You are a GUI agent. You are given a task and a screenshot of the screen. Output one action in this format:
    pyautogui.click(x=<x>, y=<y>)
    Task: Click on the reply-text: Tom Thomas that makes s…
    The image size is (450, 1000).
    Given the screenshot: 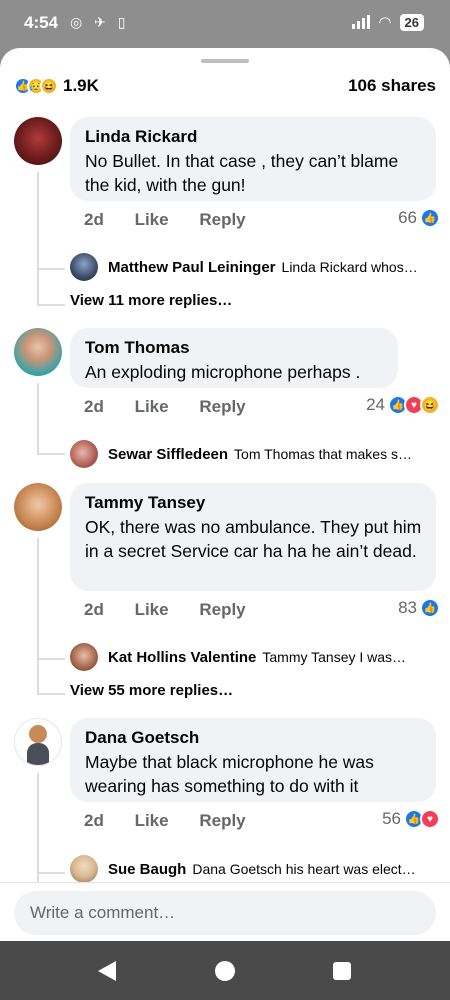 What is the action you would take?
    pyautogui.click(x=323, y=454)
    